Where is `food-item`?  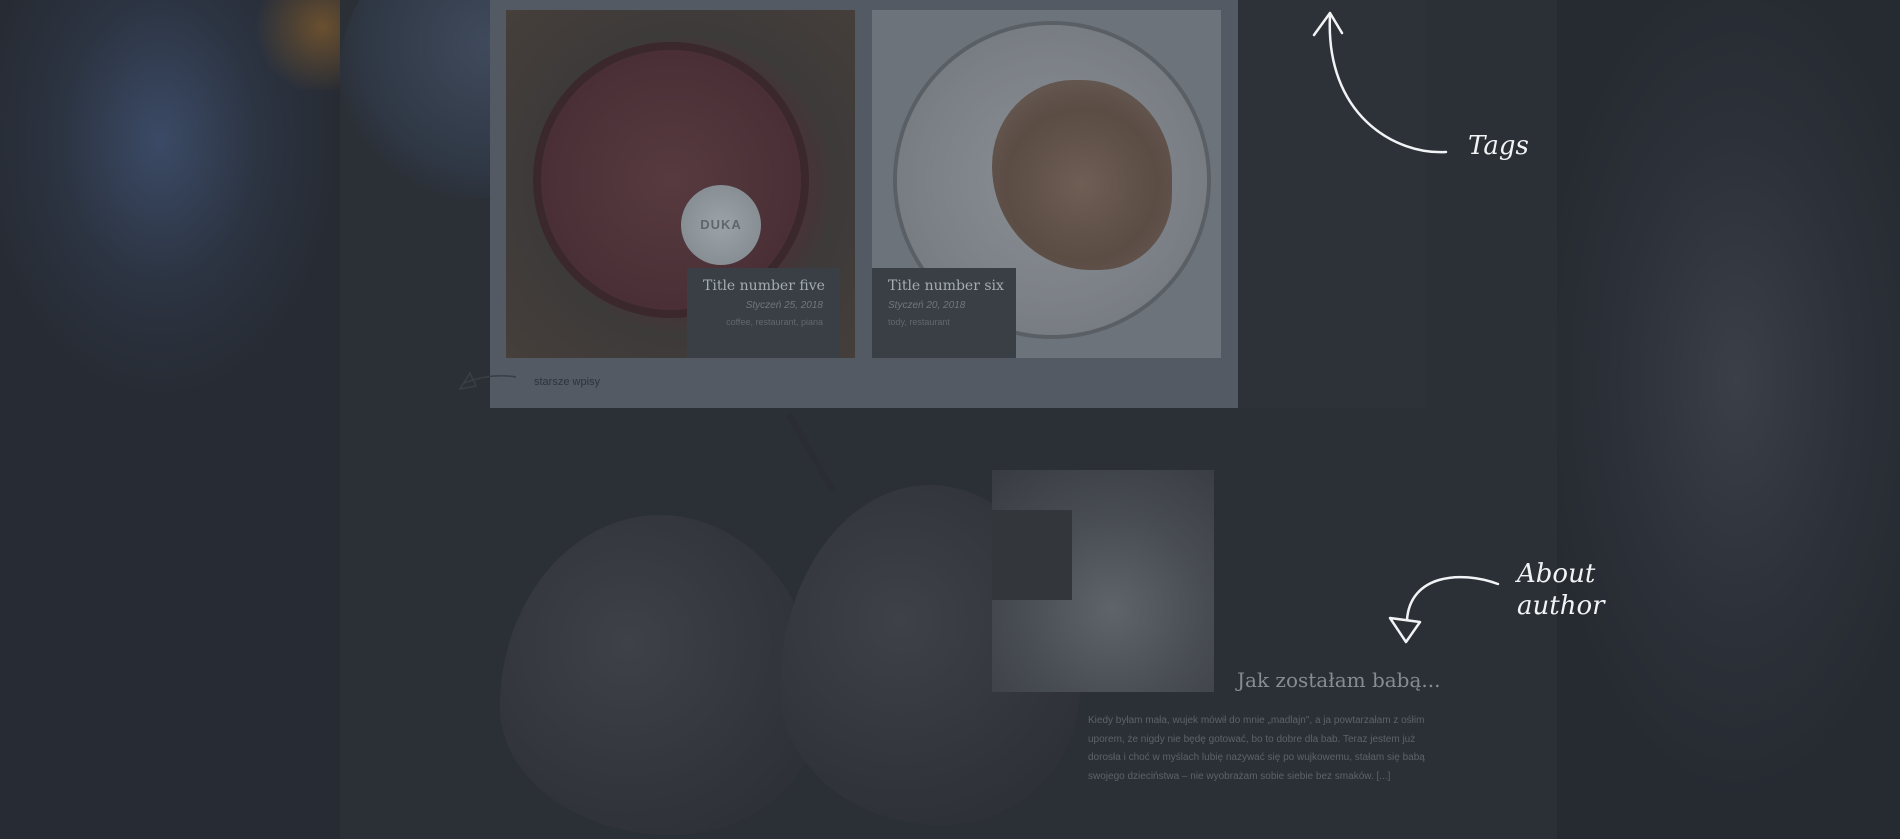 food-item is located at coordinates (1082, 175).